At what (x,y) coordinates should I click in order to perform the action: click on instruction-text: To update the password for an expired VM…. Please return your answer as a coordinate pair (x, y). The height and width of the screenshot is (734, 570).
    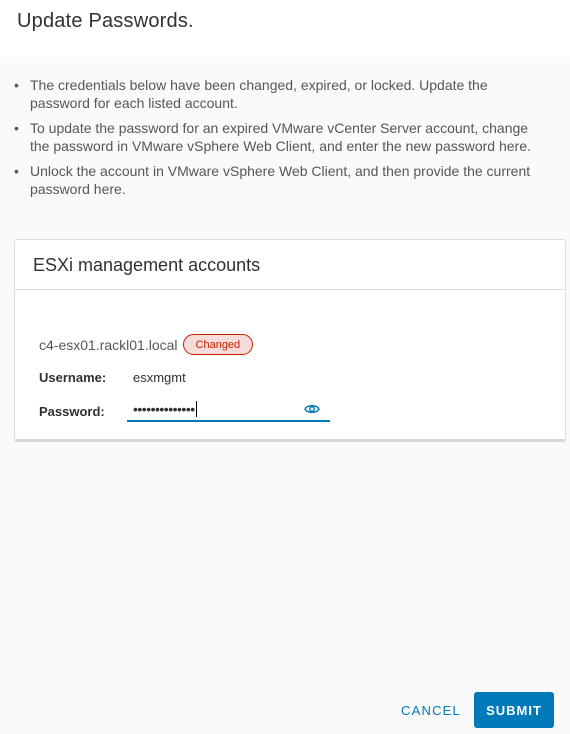
    Looking at the image, I should click on (280, 137).